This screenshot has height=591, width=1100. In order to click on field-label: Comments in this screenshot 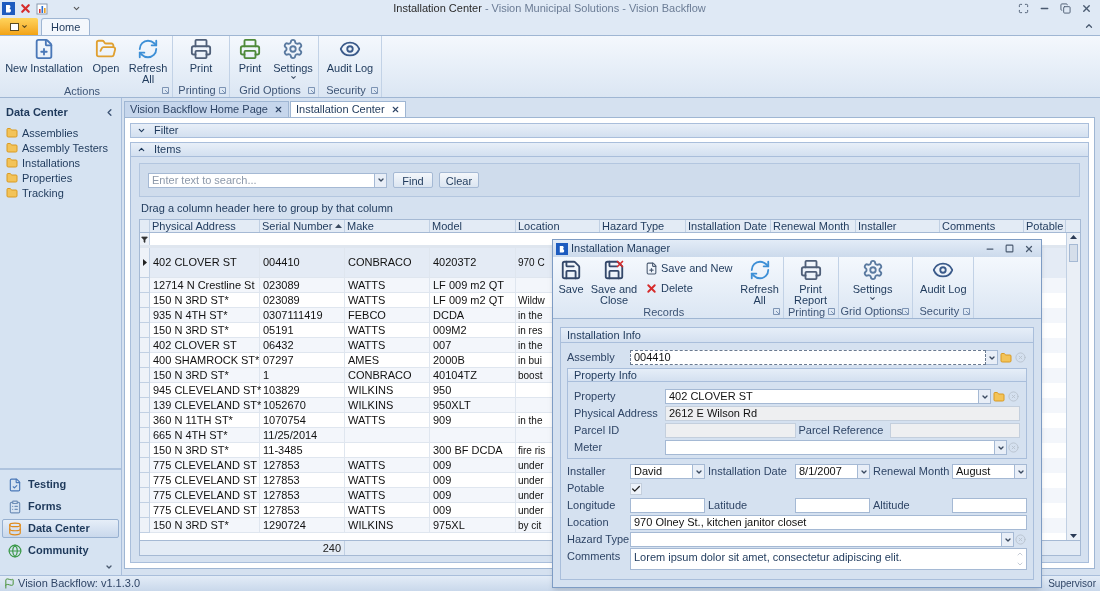, I will do `click(594, 556)`.